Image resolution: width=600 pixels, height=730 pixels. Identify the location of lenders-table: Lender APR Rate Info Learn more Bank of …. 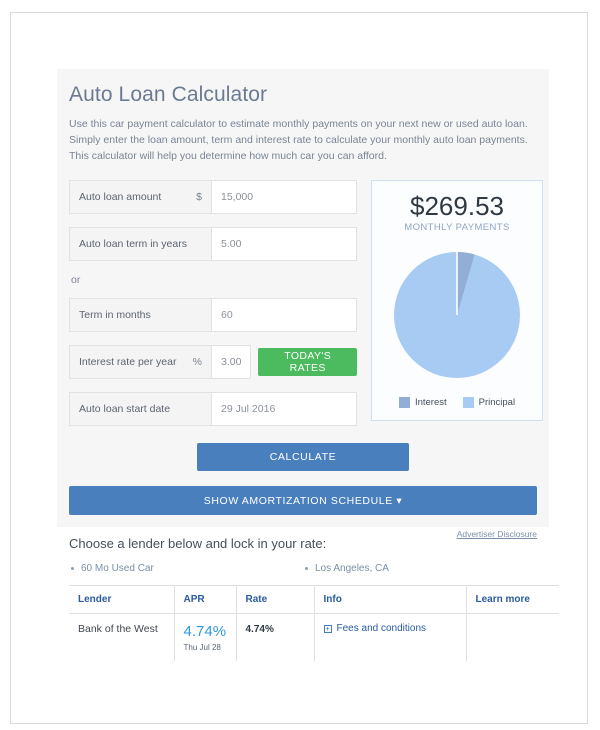
(314, 623).